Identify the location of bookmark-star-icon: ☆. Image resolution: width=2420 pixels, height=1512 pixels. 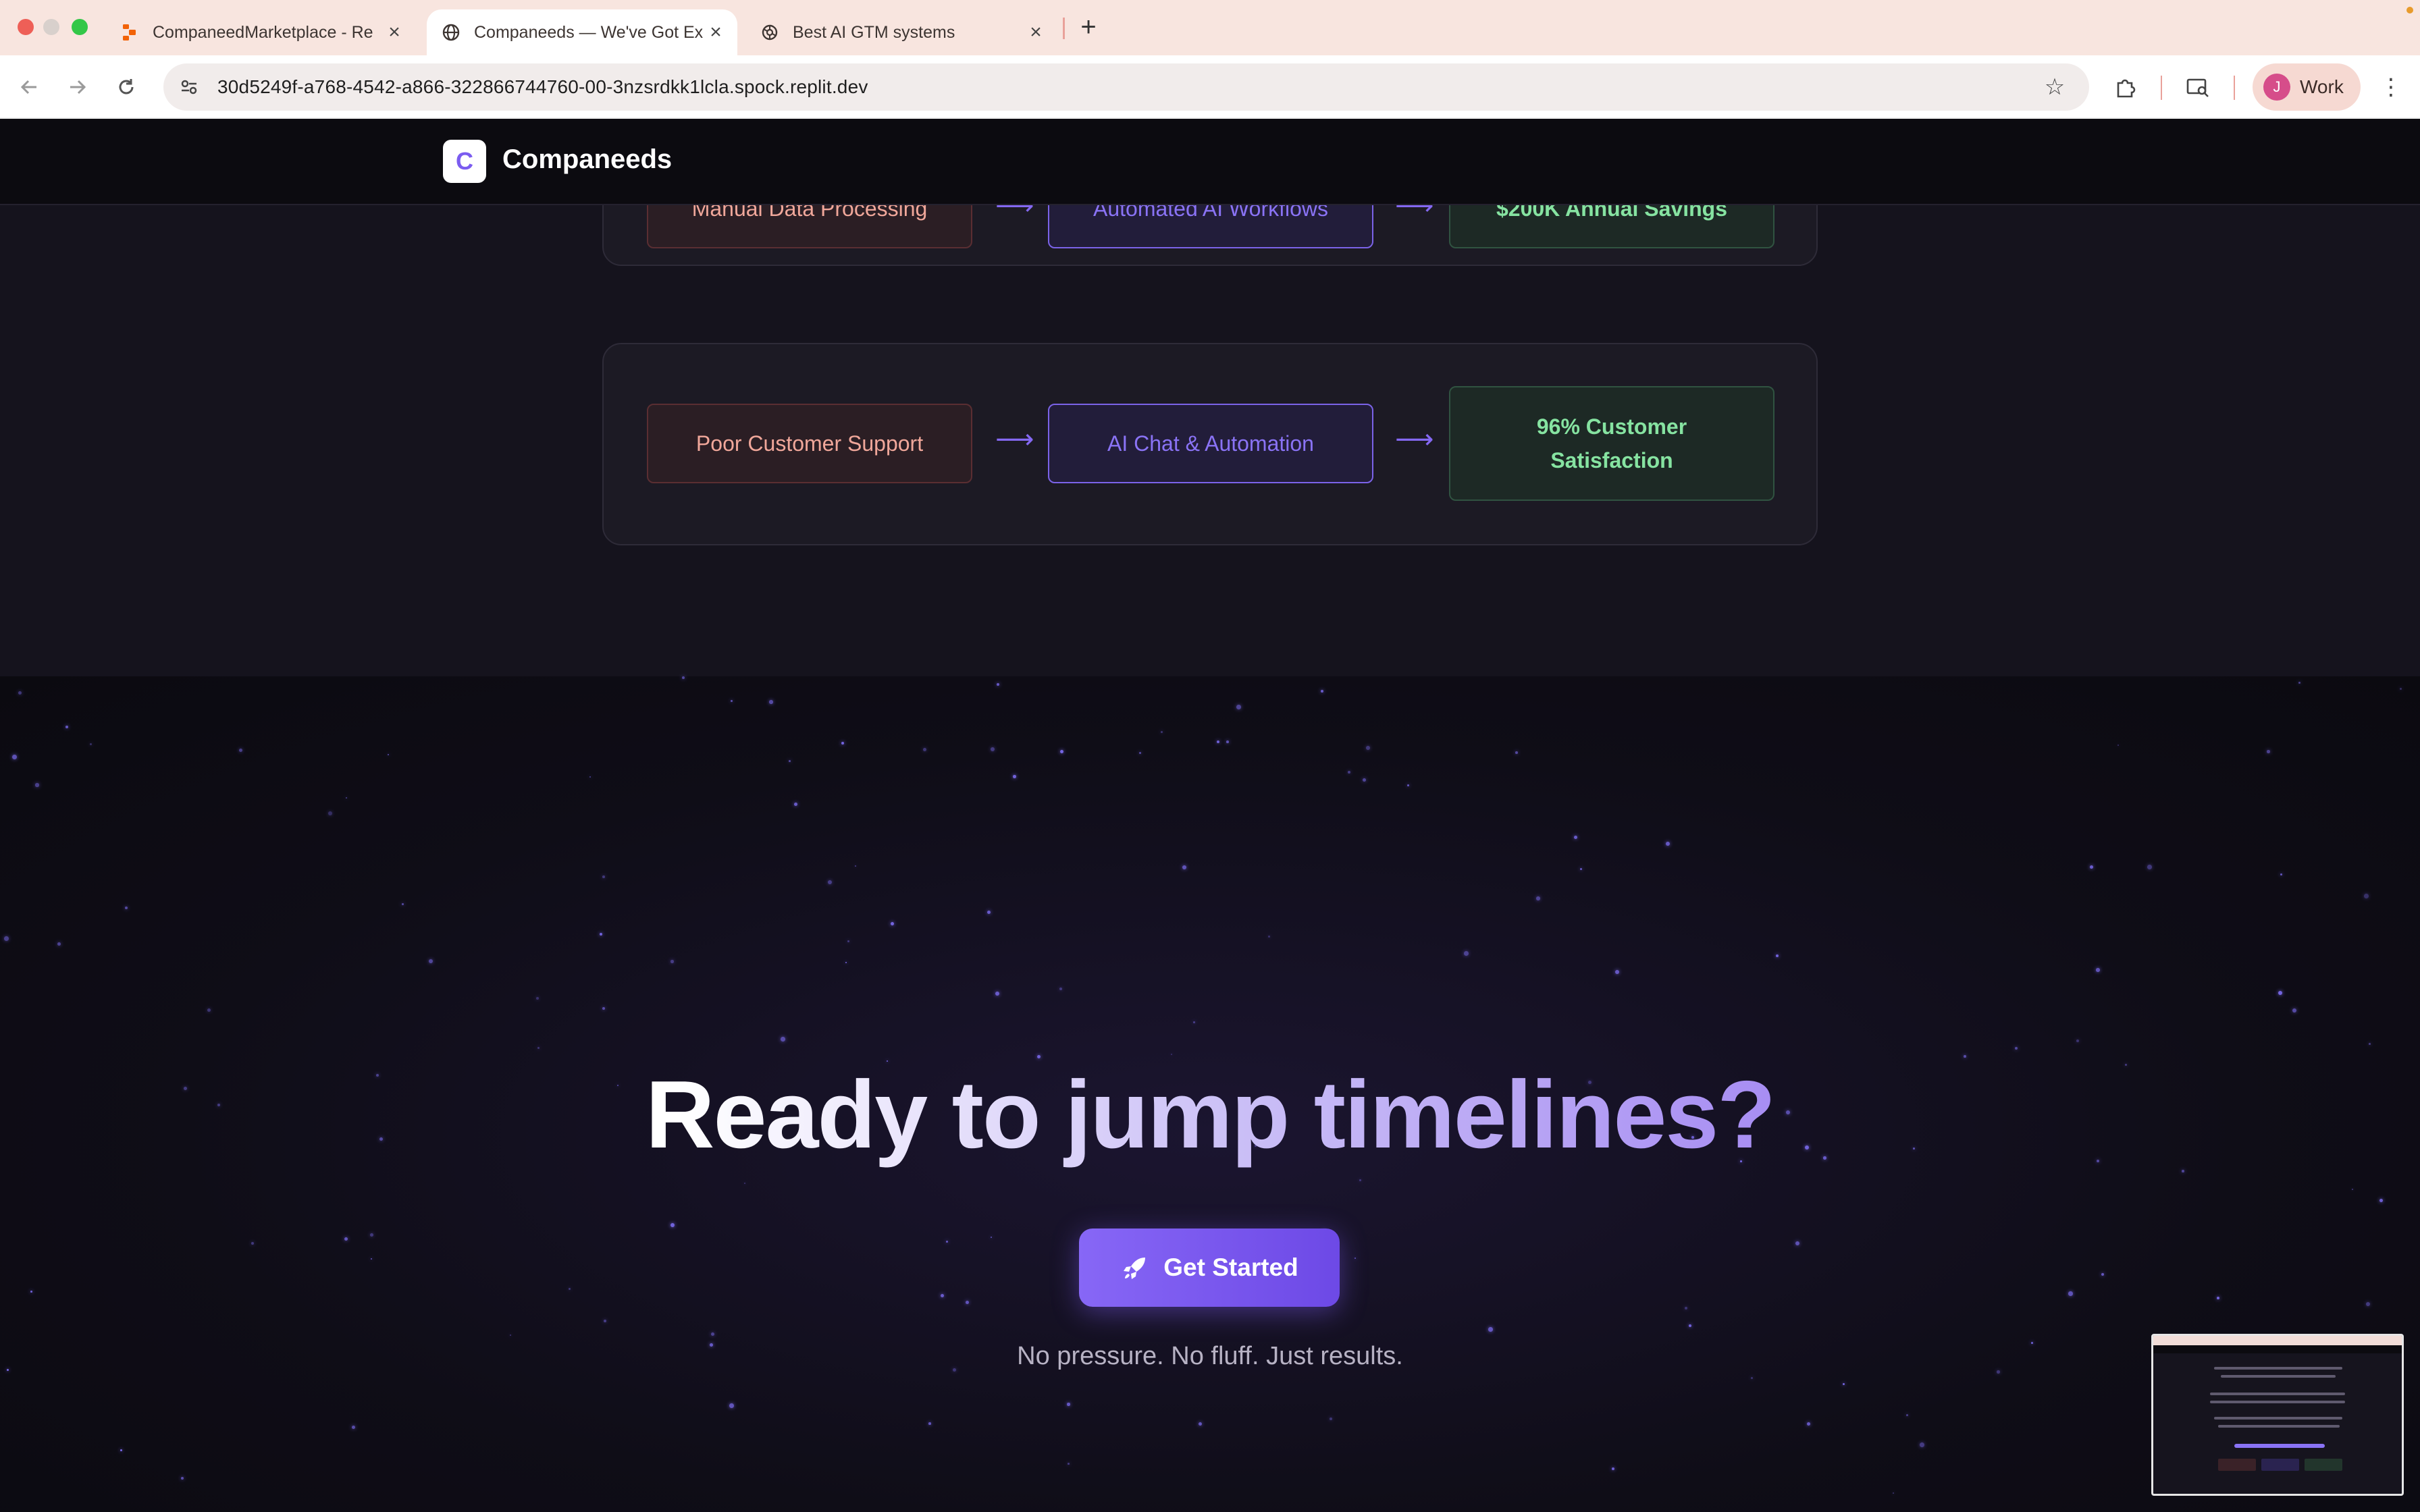
(2055, 87).